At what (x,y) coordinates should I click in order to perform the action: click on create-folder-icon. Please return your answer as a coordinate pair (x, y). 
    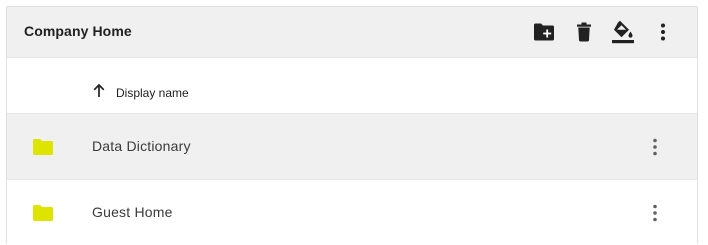
    Looking at the image, I should click on (544, 32).